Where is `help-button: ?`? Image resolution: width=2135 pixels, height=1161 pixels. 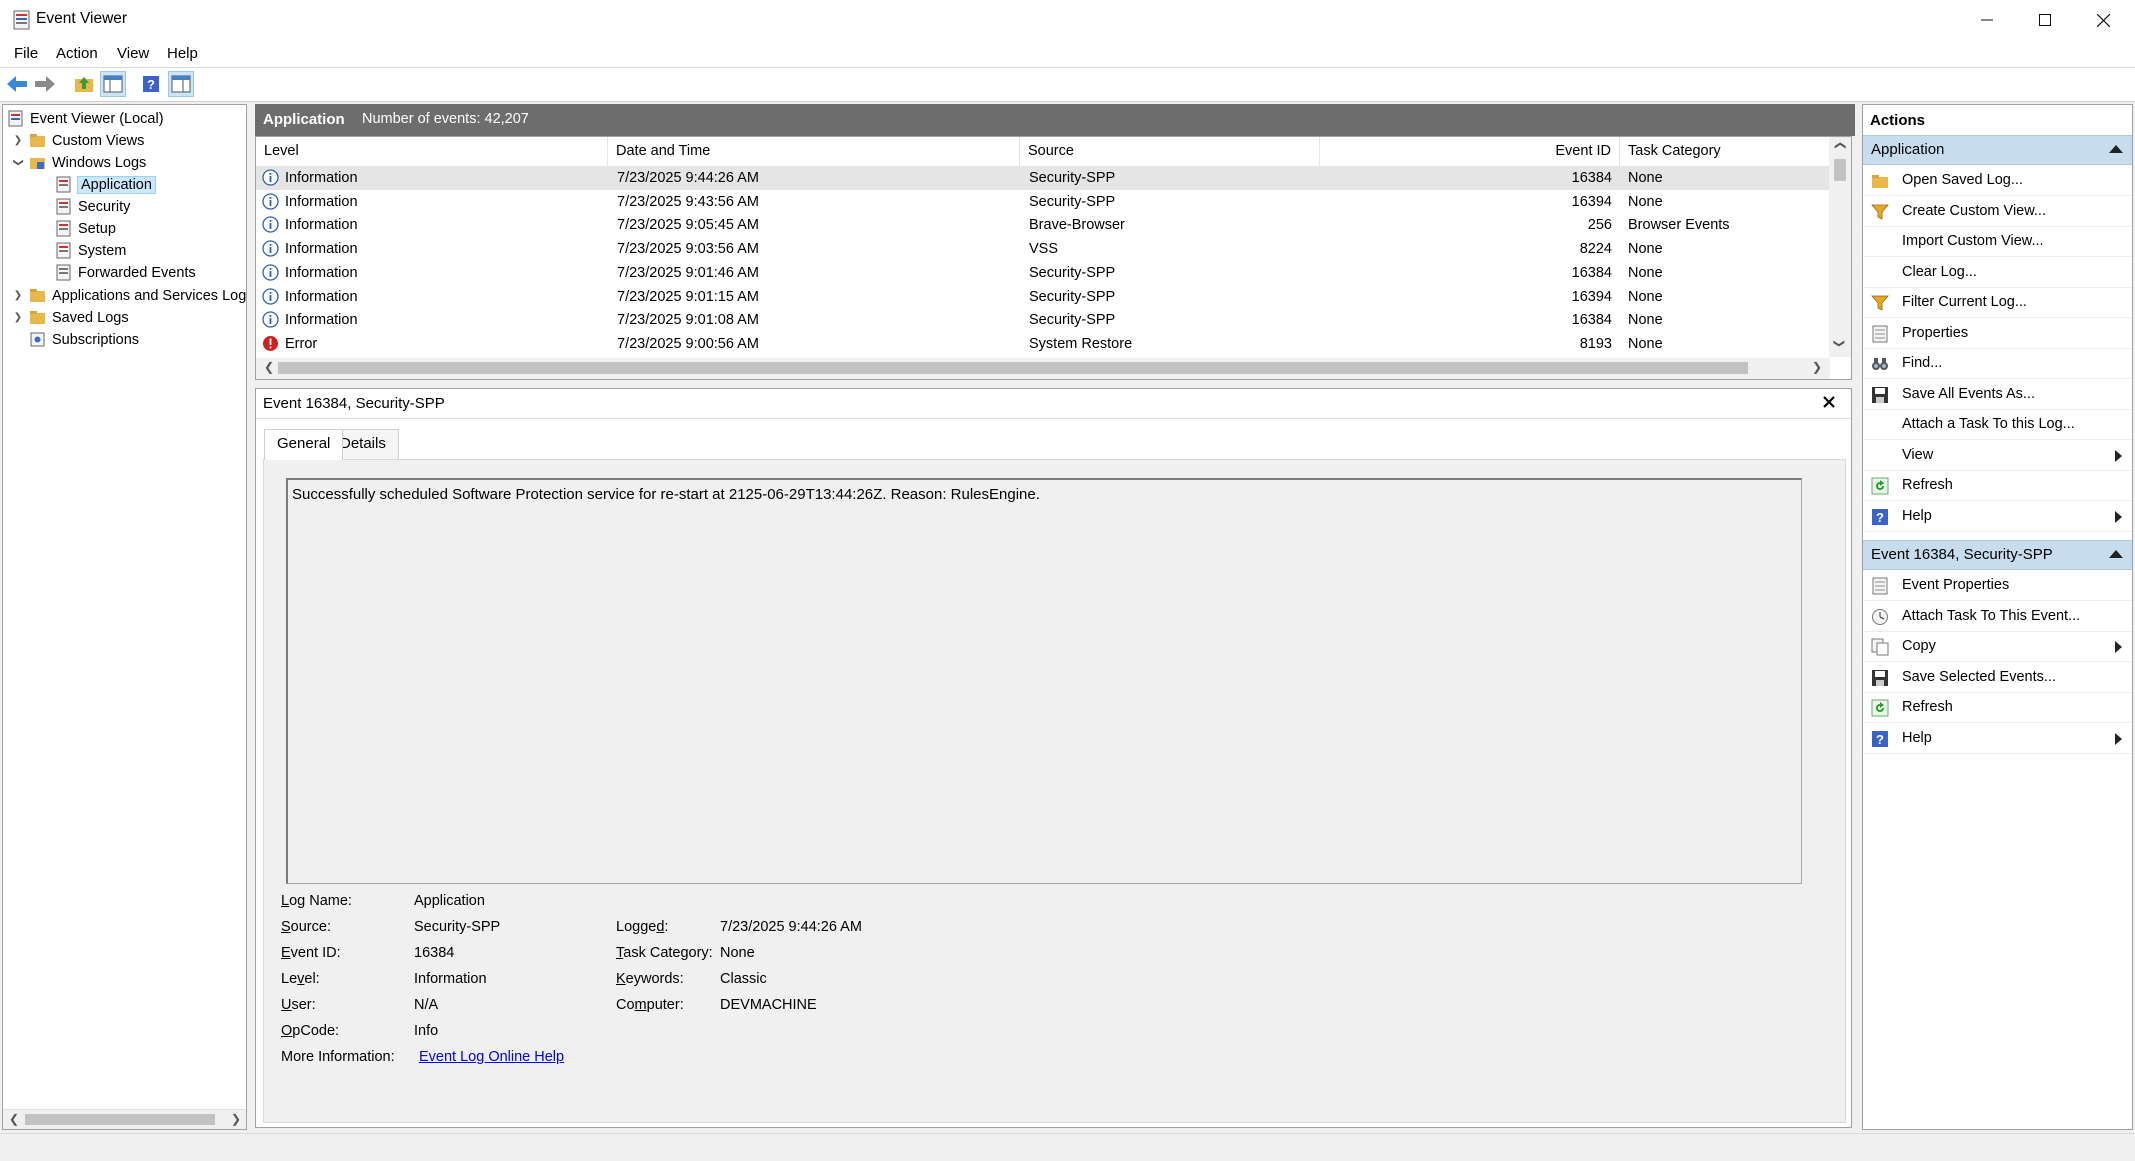 help-button: ? is located at coordinates (151, 84).